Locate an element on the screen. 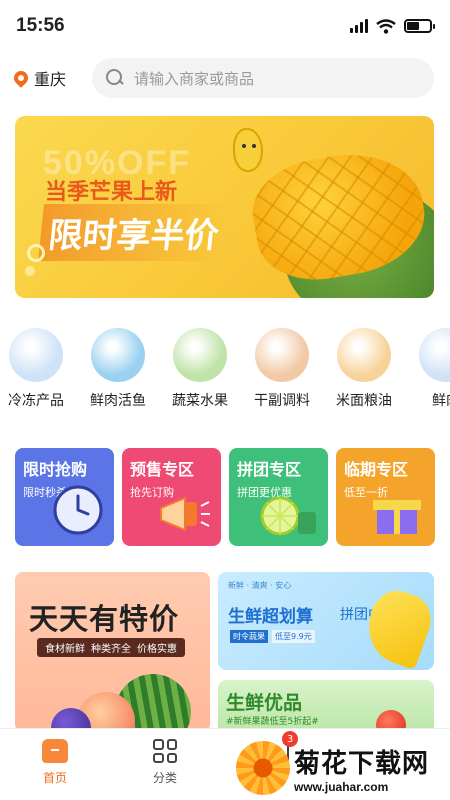 The width and height of the screenshot is (450, 800). category-item-frozen: 冷冻产品 is located at coordinates (38, 373).